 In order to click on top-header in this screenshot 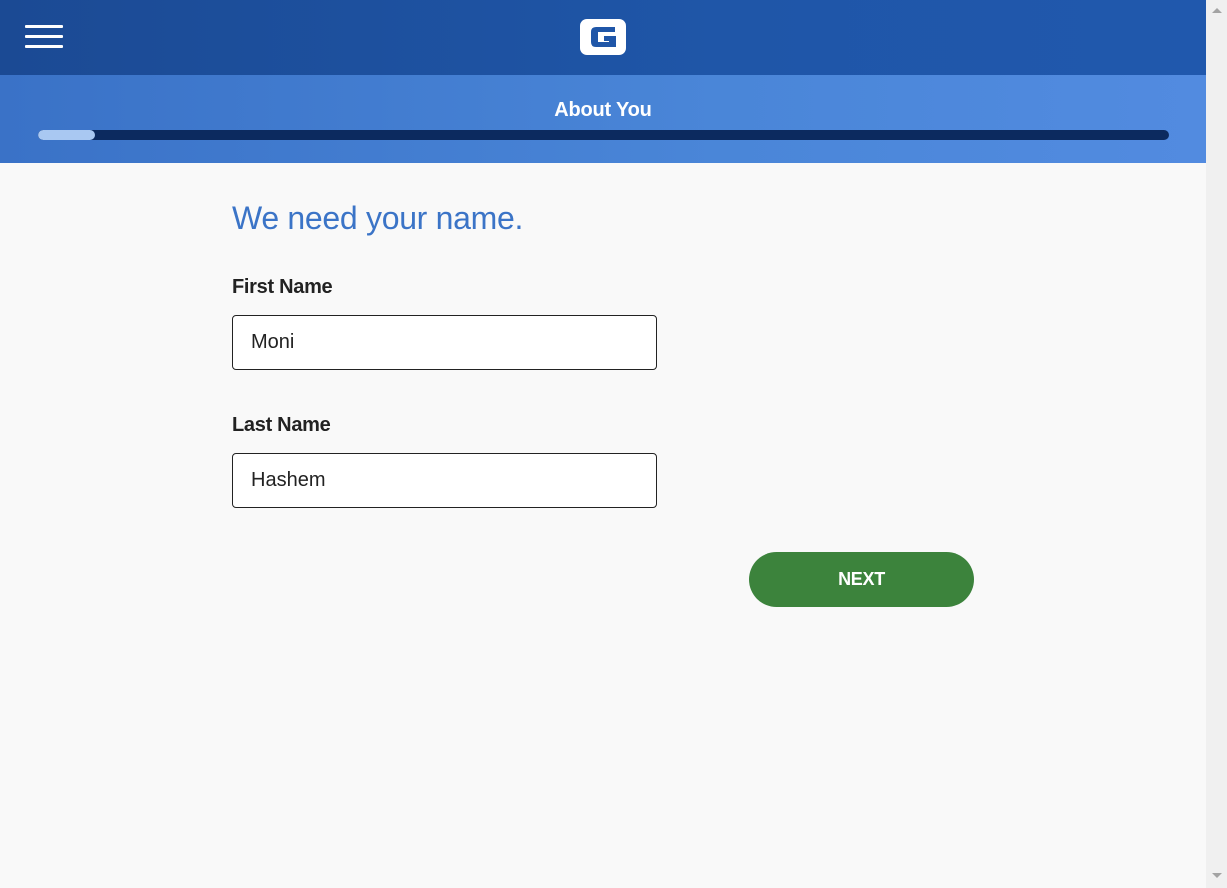, I will do `click(603, 37)`.